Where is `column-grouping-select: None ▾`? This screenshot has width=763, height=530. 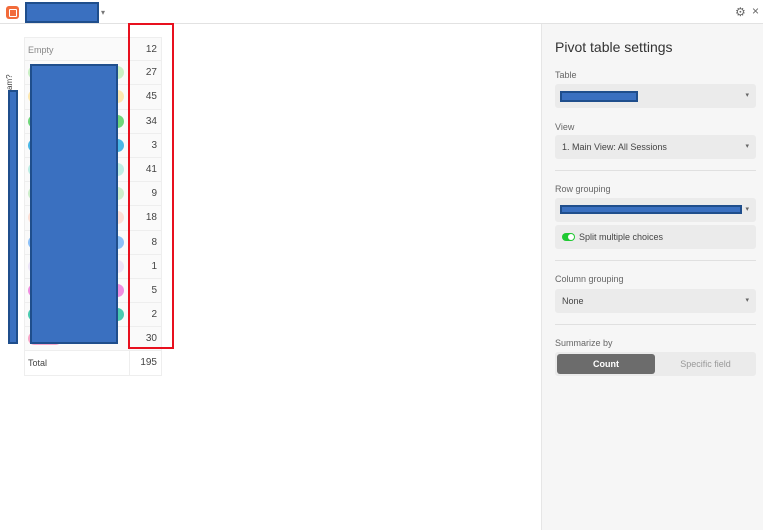
column-grouping-select: None ▾ is located at coordinates (655, 301).